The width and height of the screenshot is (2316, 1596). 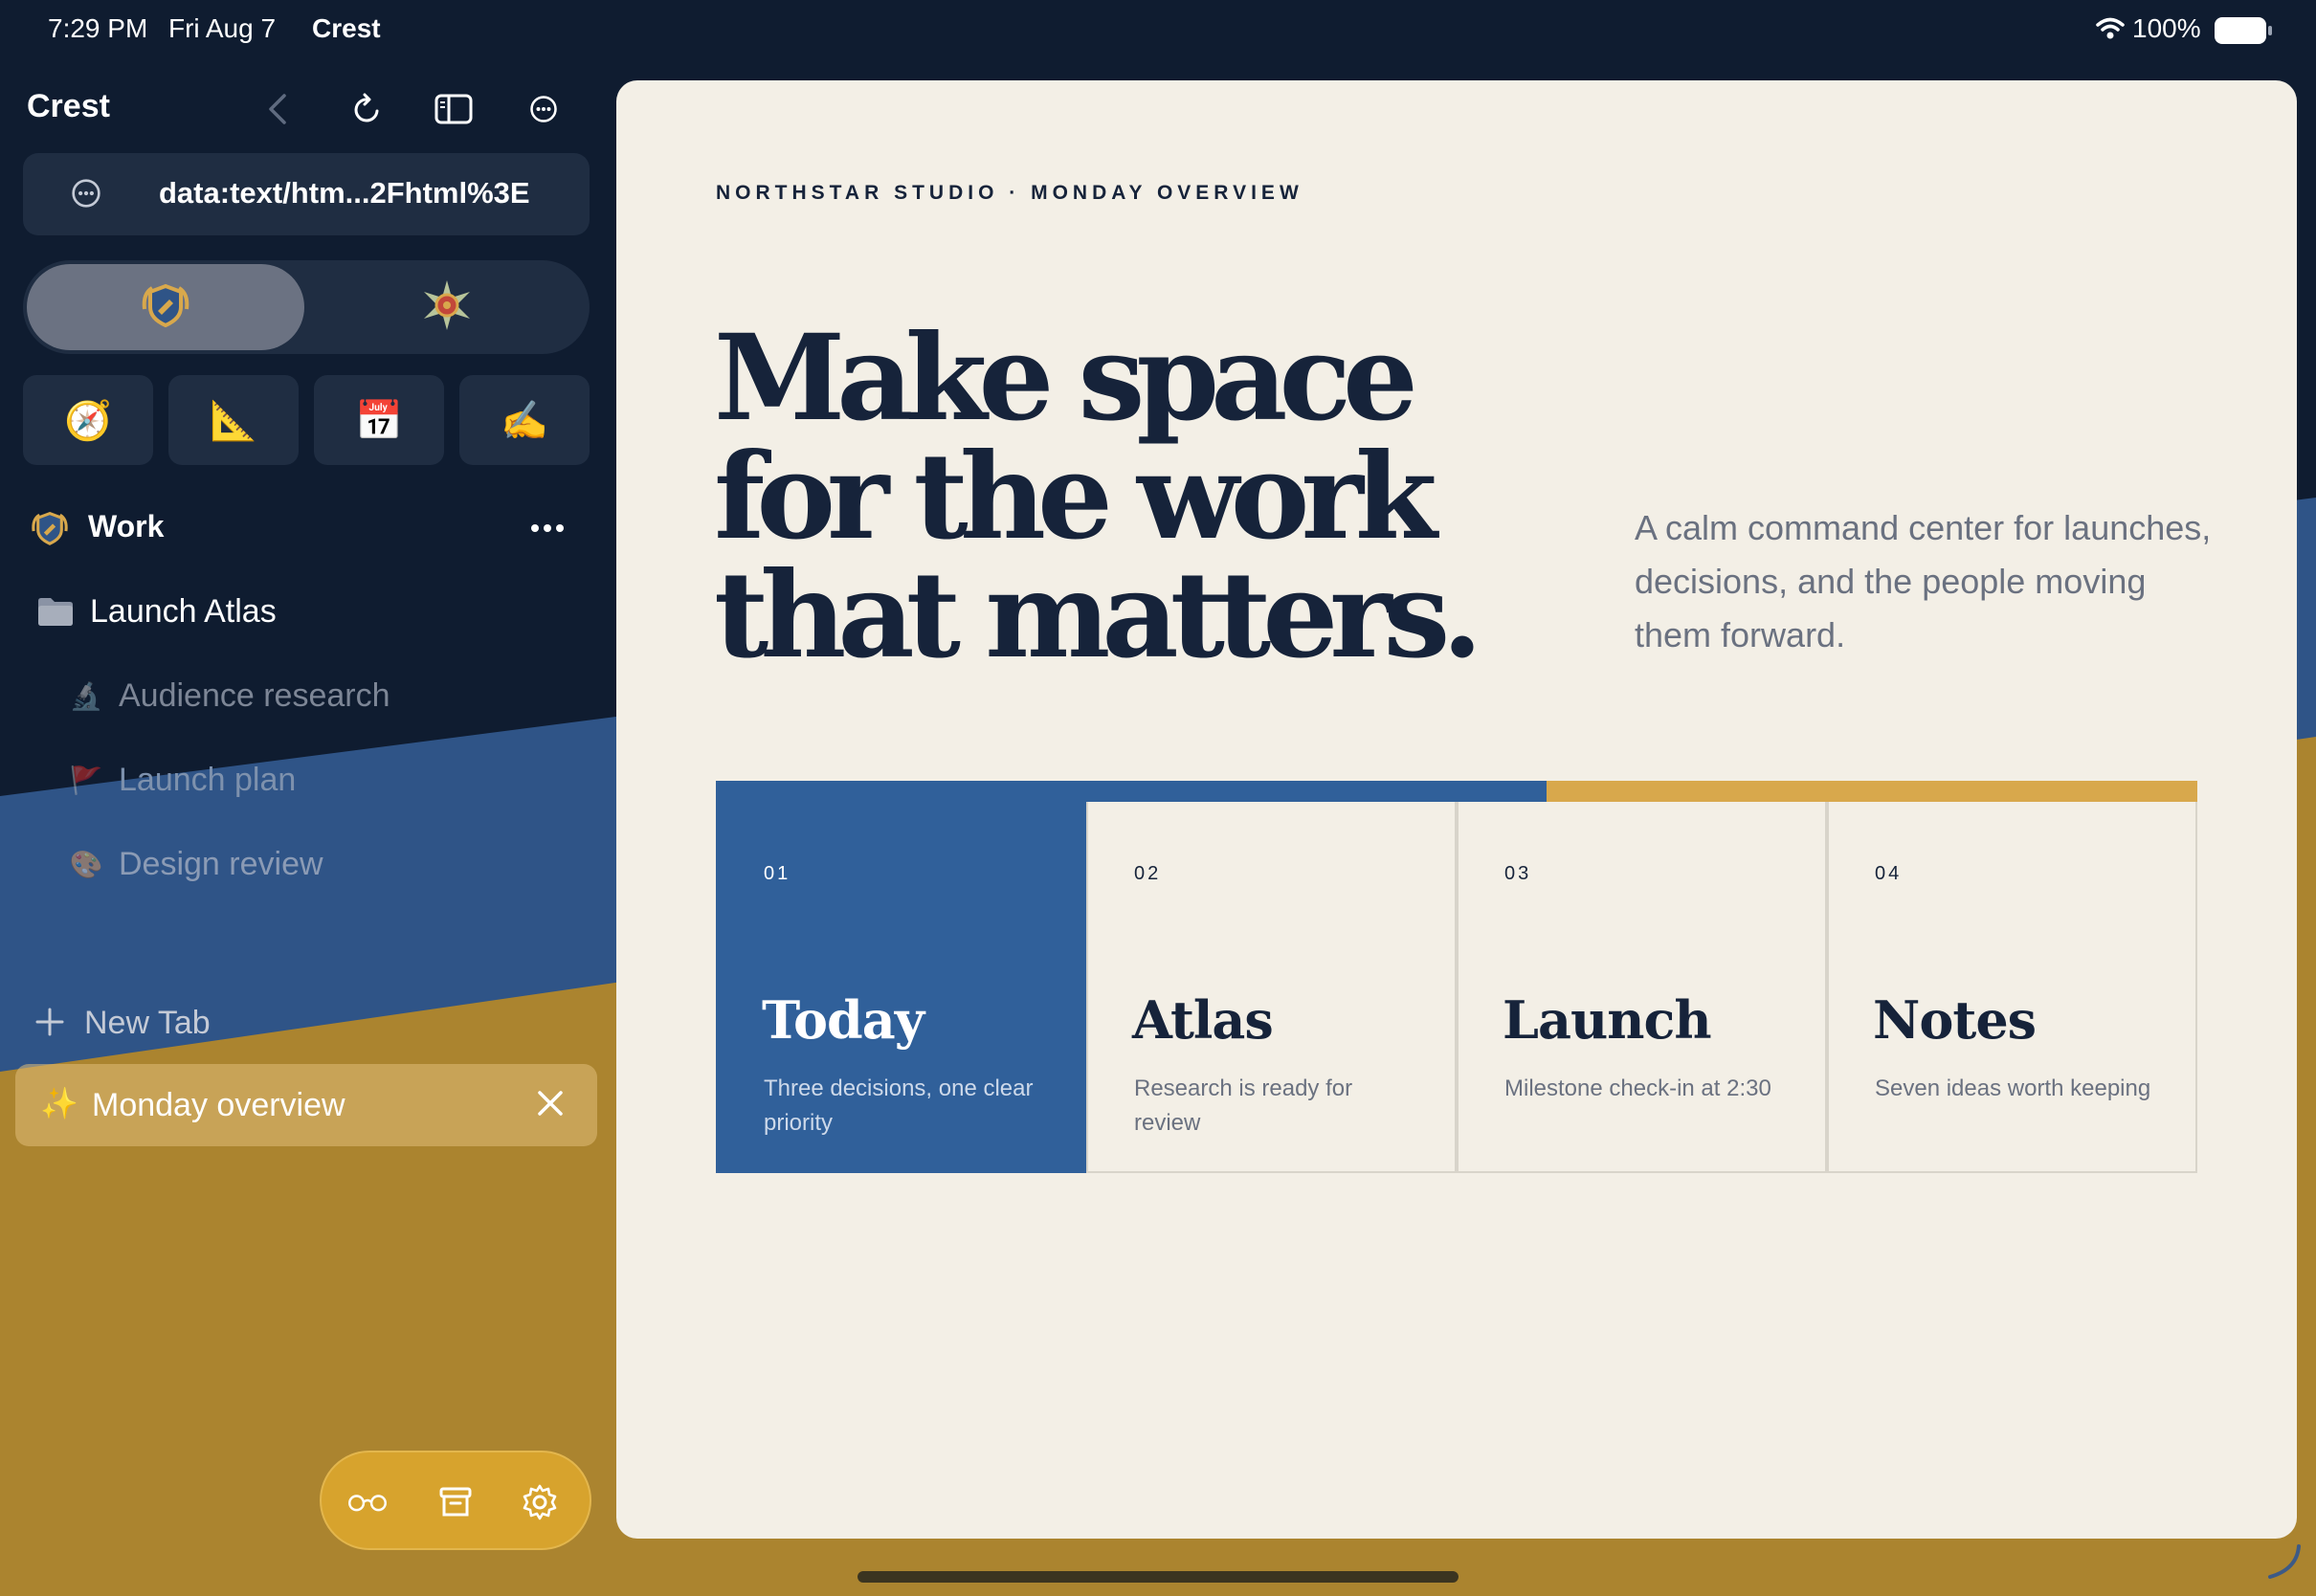 What do you see at coordinates (55, 612) in the screenshot?
I see `folder-icon` at bounding box center [55, 612].